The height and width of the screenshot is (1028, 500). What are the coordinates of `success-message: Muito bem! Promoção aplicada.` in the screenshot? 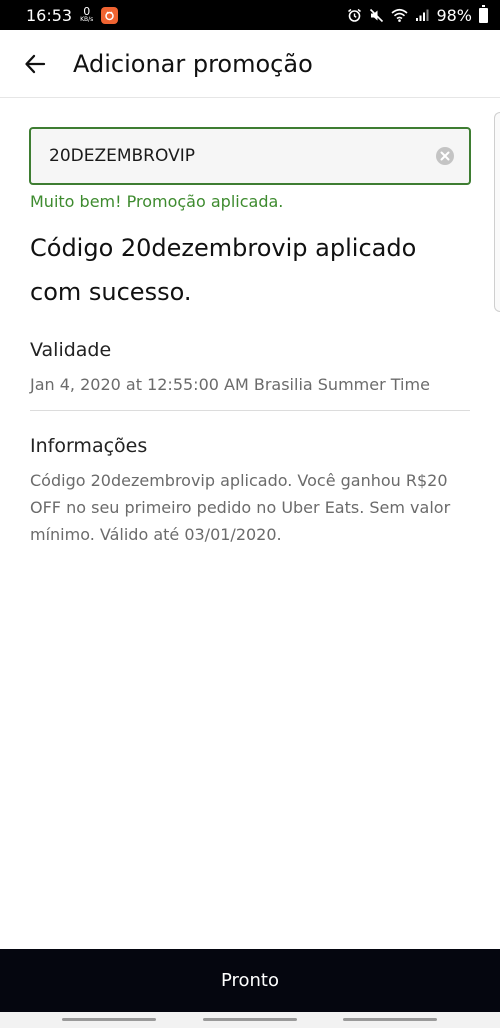 It's located at (157, 201).